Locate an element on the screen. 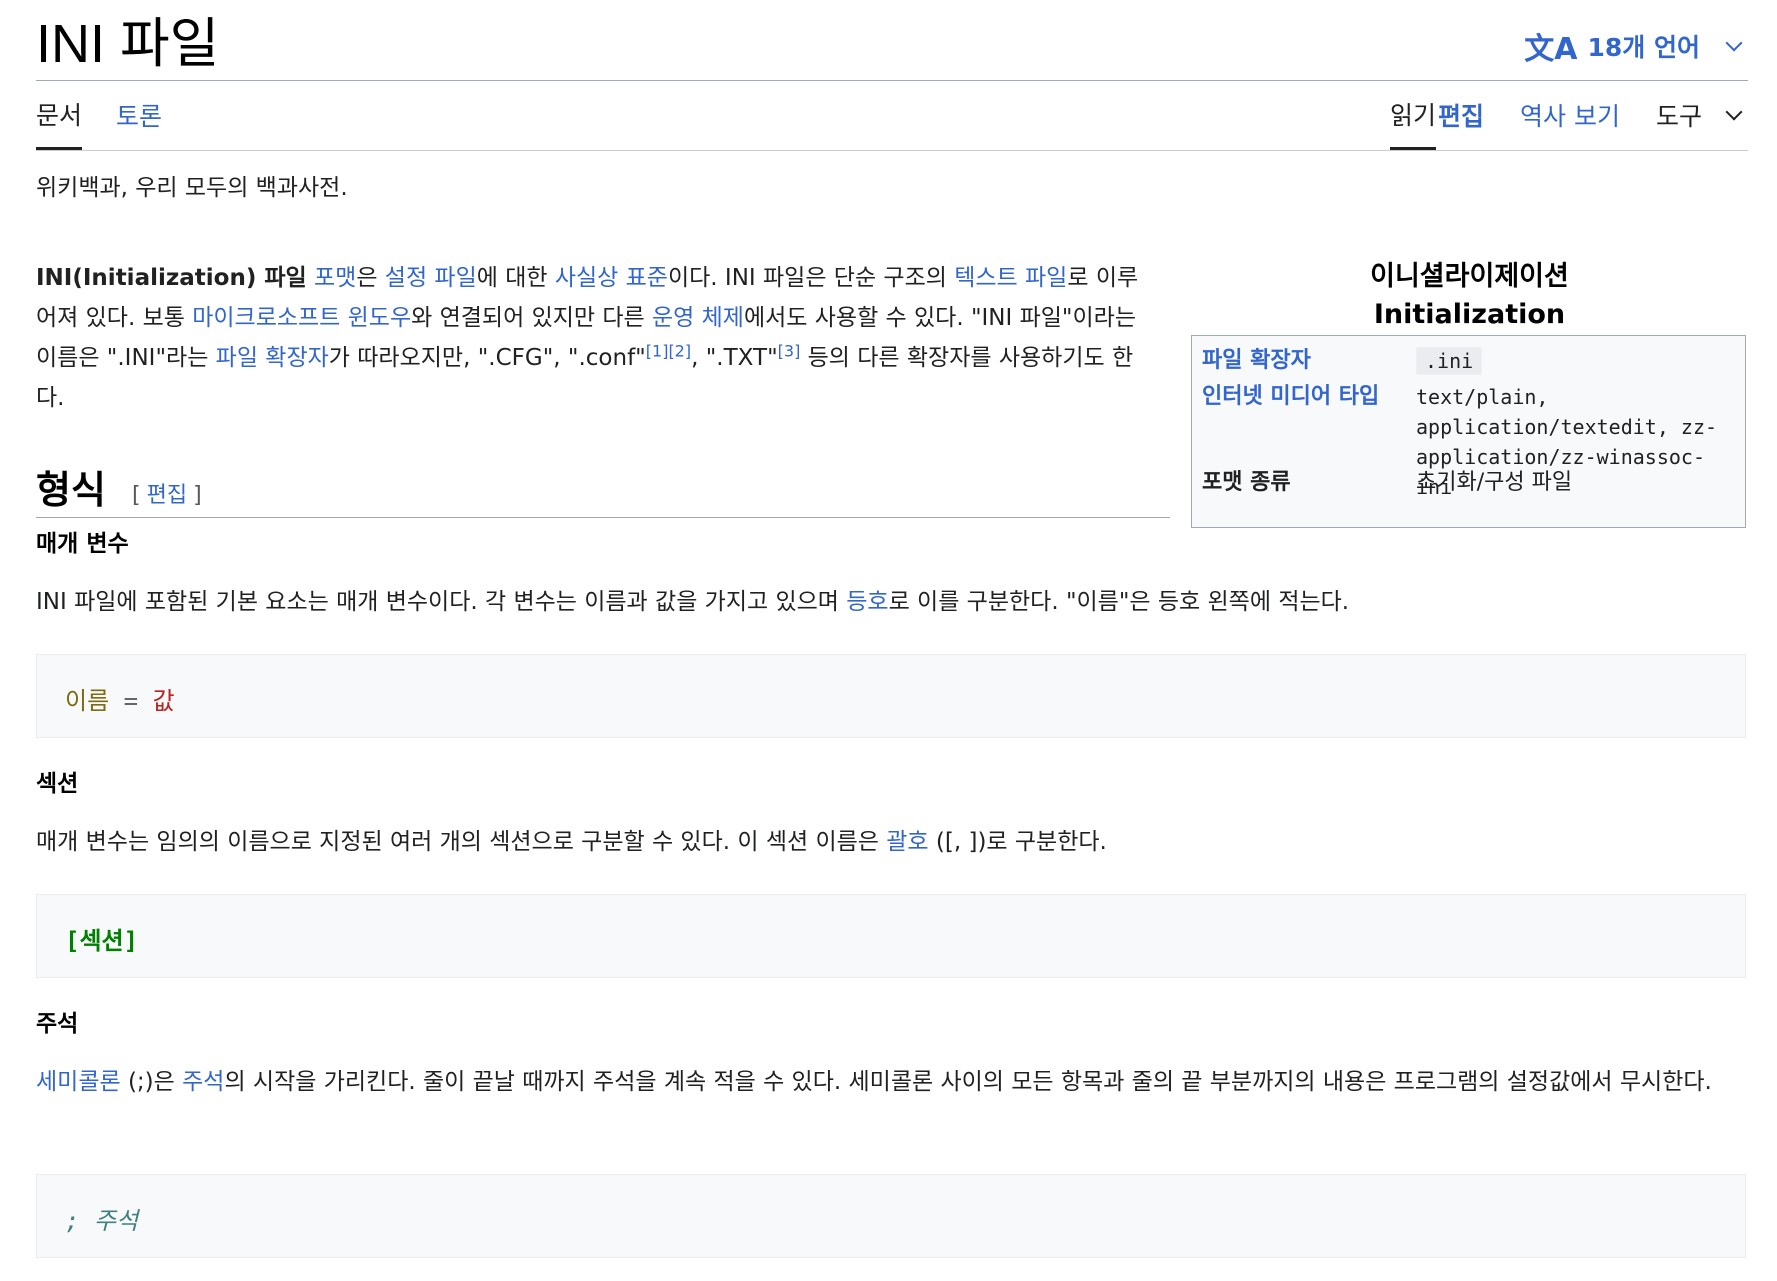 The image size is (1777, 1281). comment-link: 주석 is located at coordinates (203, 1082).